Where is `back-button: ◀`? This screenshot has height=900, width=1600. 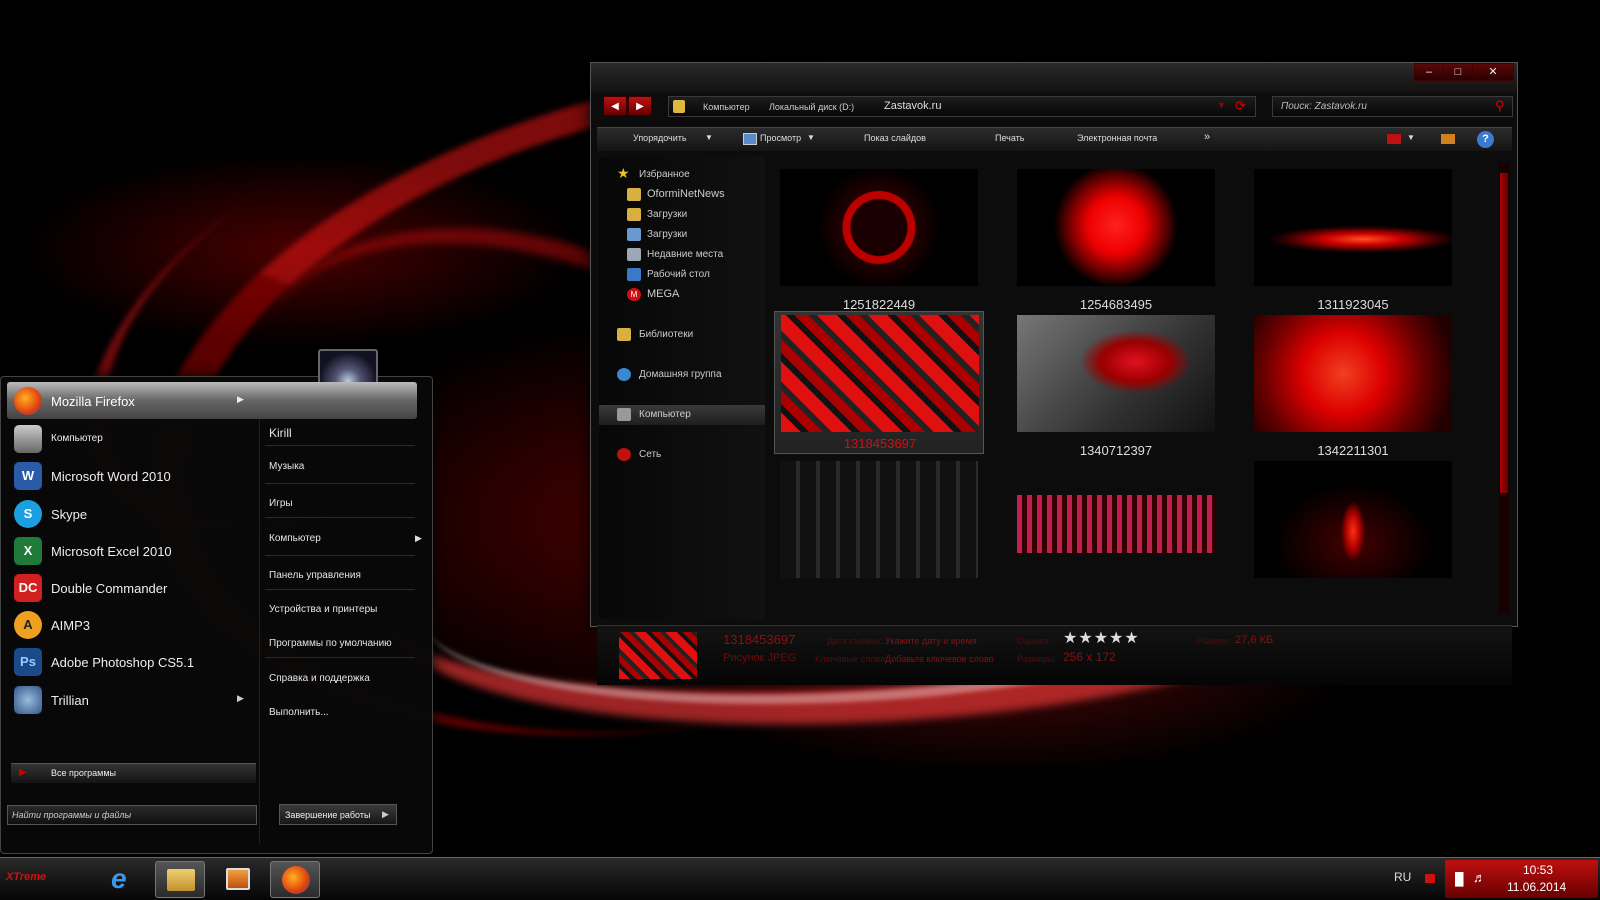 back-button: ◀ is located at coordinates (615, 106).